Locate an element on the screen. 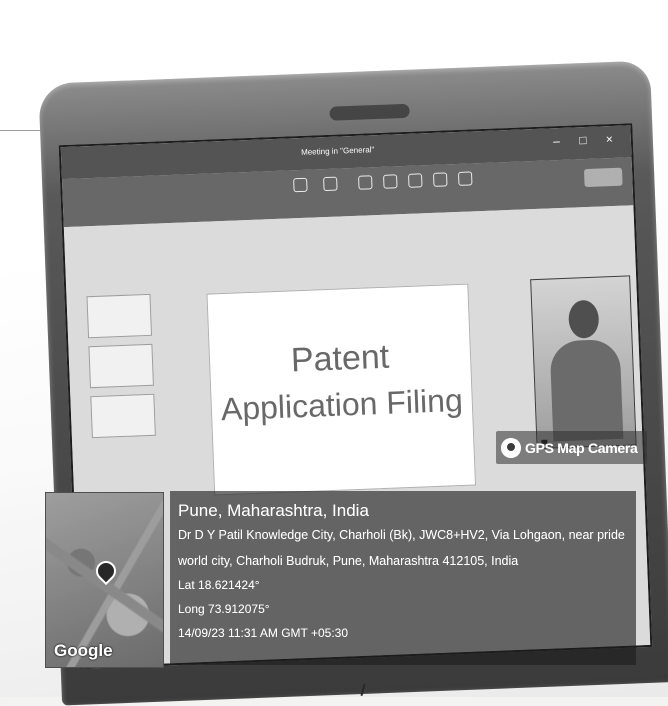  laptop-webcam is located at coordinates (369, 112).